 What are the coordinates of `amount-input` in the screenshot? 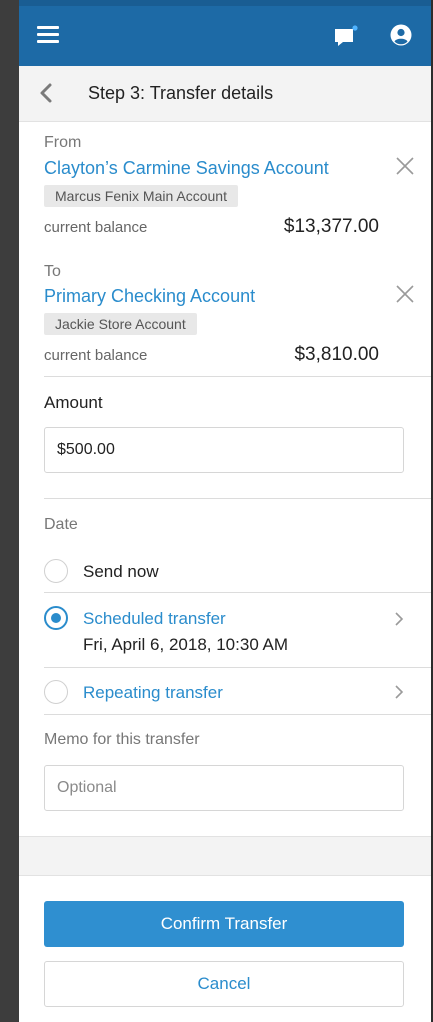 It's located at (224, 450).